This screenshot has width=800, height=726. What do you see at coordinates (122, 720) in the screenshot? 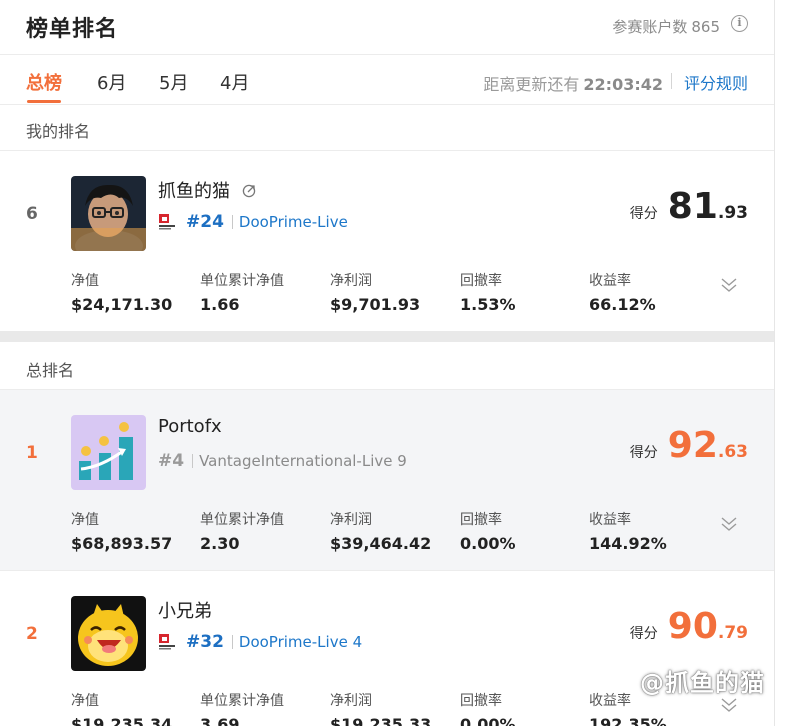
I see `stat-value: $19,235.34` at bounding box center [122, 720].